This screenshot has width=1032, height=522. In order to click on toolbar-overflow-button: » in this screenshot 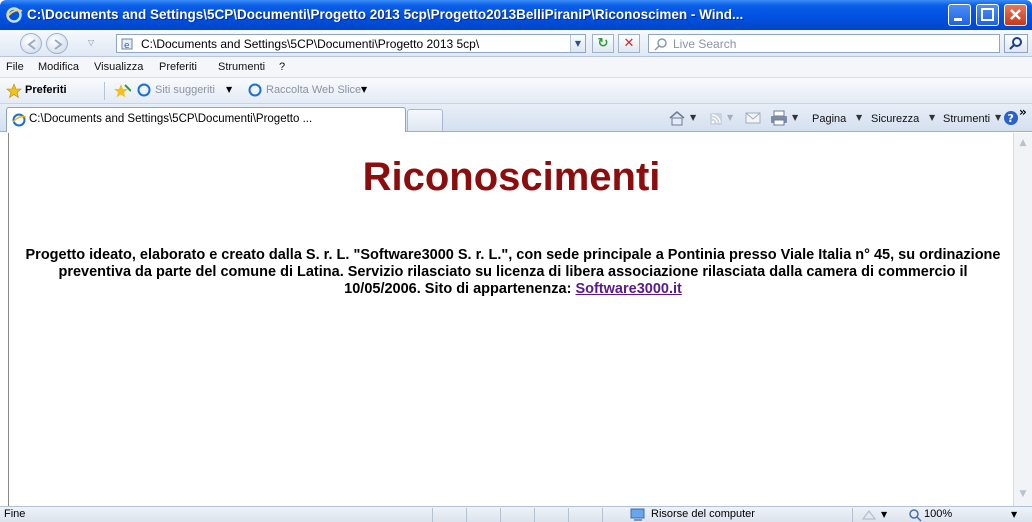, I will do `click(1023, 112)`.